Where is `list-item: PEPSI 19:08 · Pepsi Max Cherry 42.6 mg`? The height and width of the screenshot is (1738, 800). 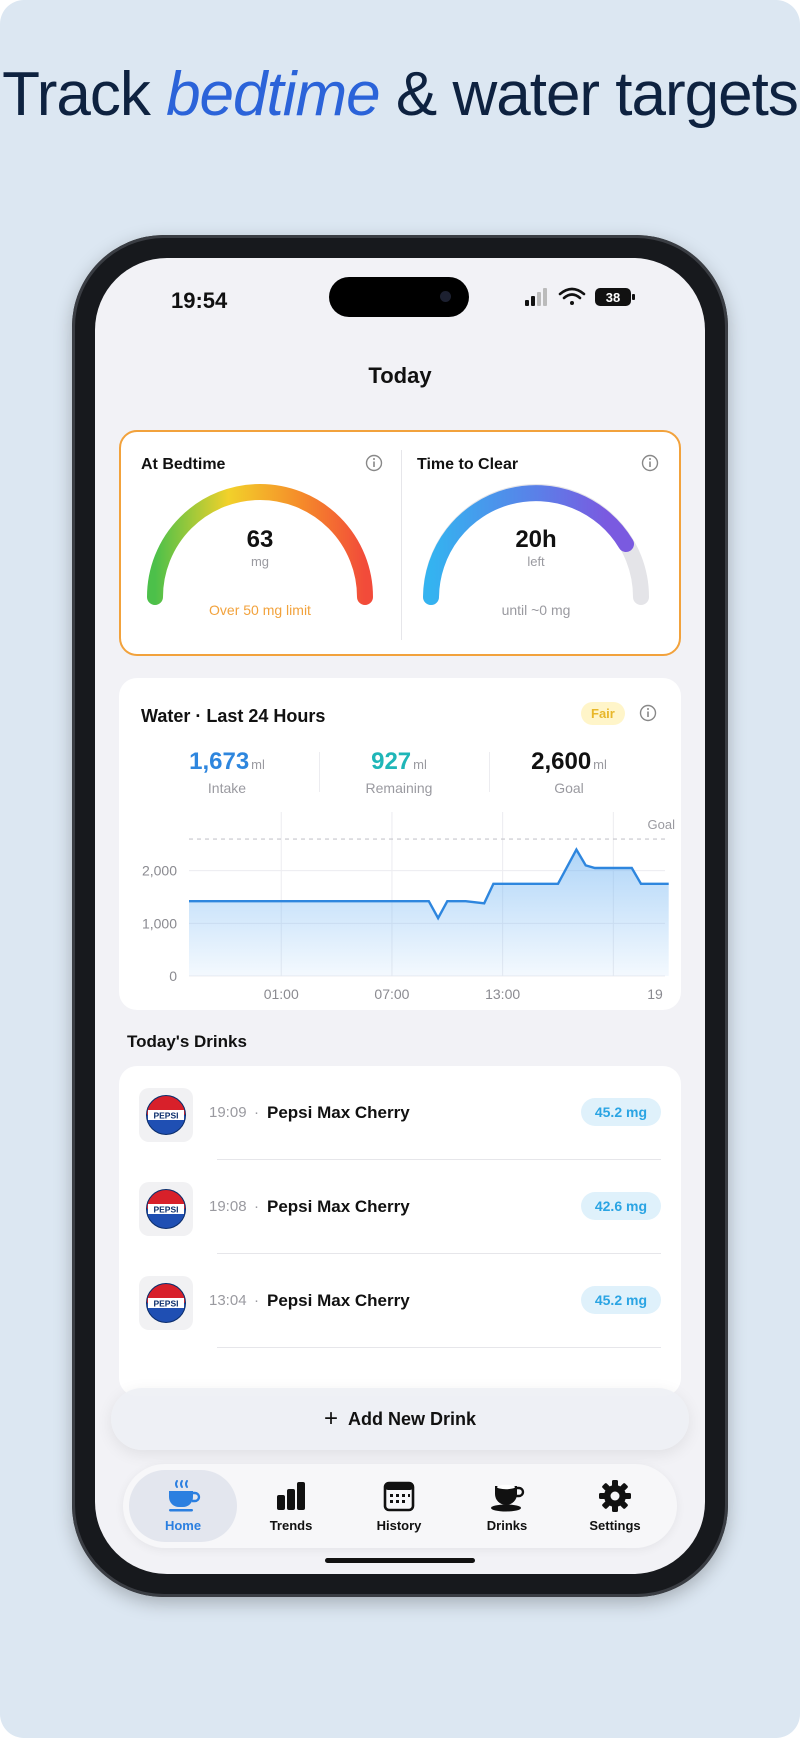 list-item: PEPSI 19:08 · Pepsi Max Cherry 42.6 mg is located at coordinates (400, 1207).